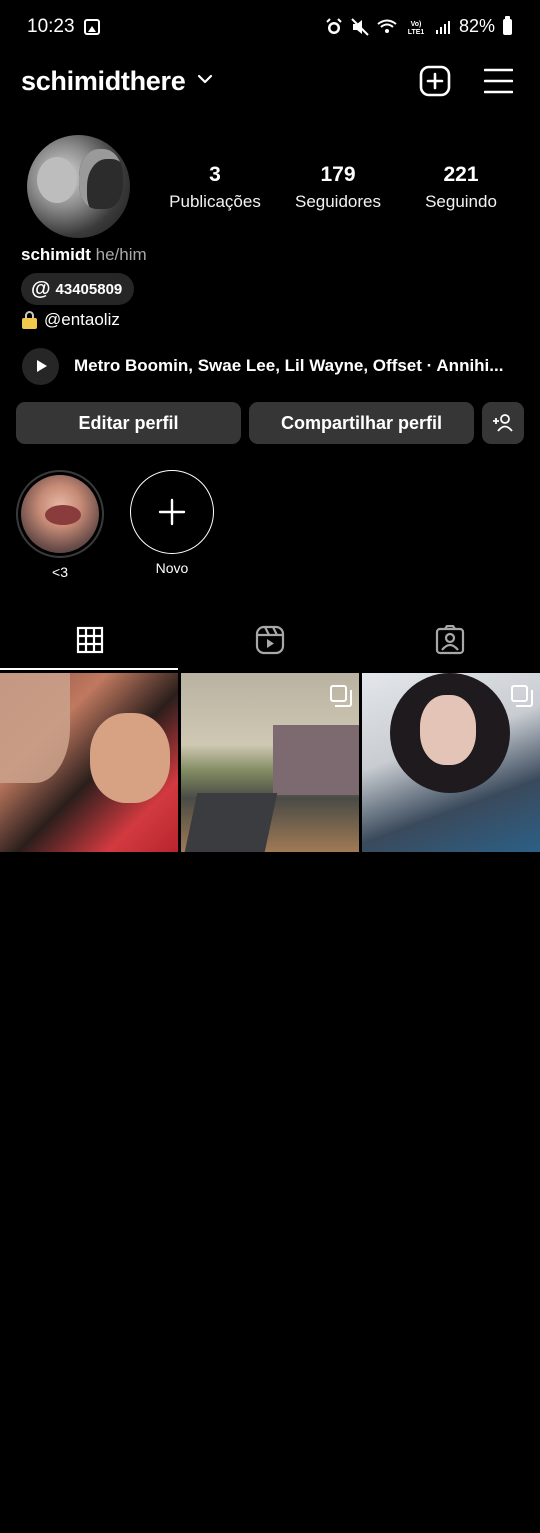 Image resolution: width=540 pixels, height=1533 pixels. What do you see at coordinates (215, 187) in the screenshot?
I see `stat-posts: 3 Publicações` at bounding box center [215, 187].